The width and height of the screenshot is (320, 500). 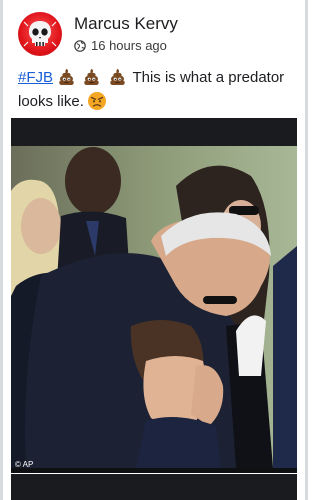 What do you see at coordinates (35, 77) in the screenshot?
I see `hashtag-link: #FJB` at bounding box center [35, 77].